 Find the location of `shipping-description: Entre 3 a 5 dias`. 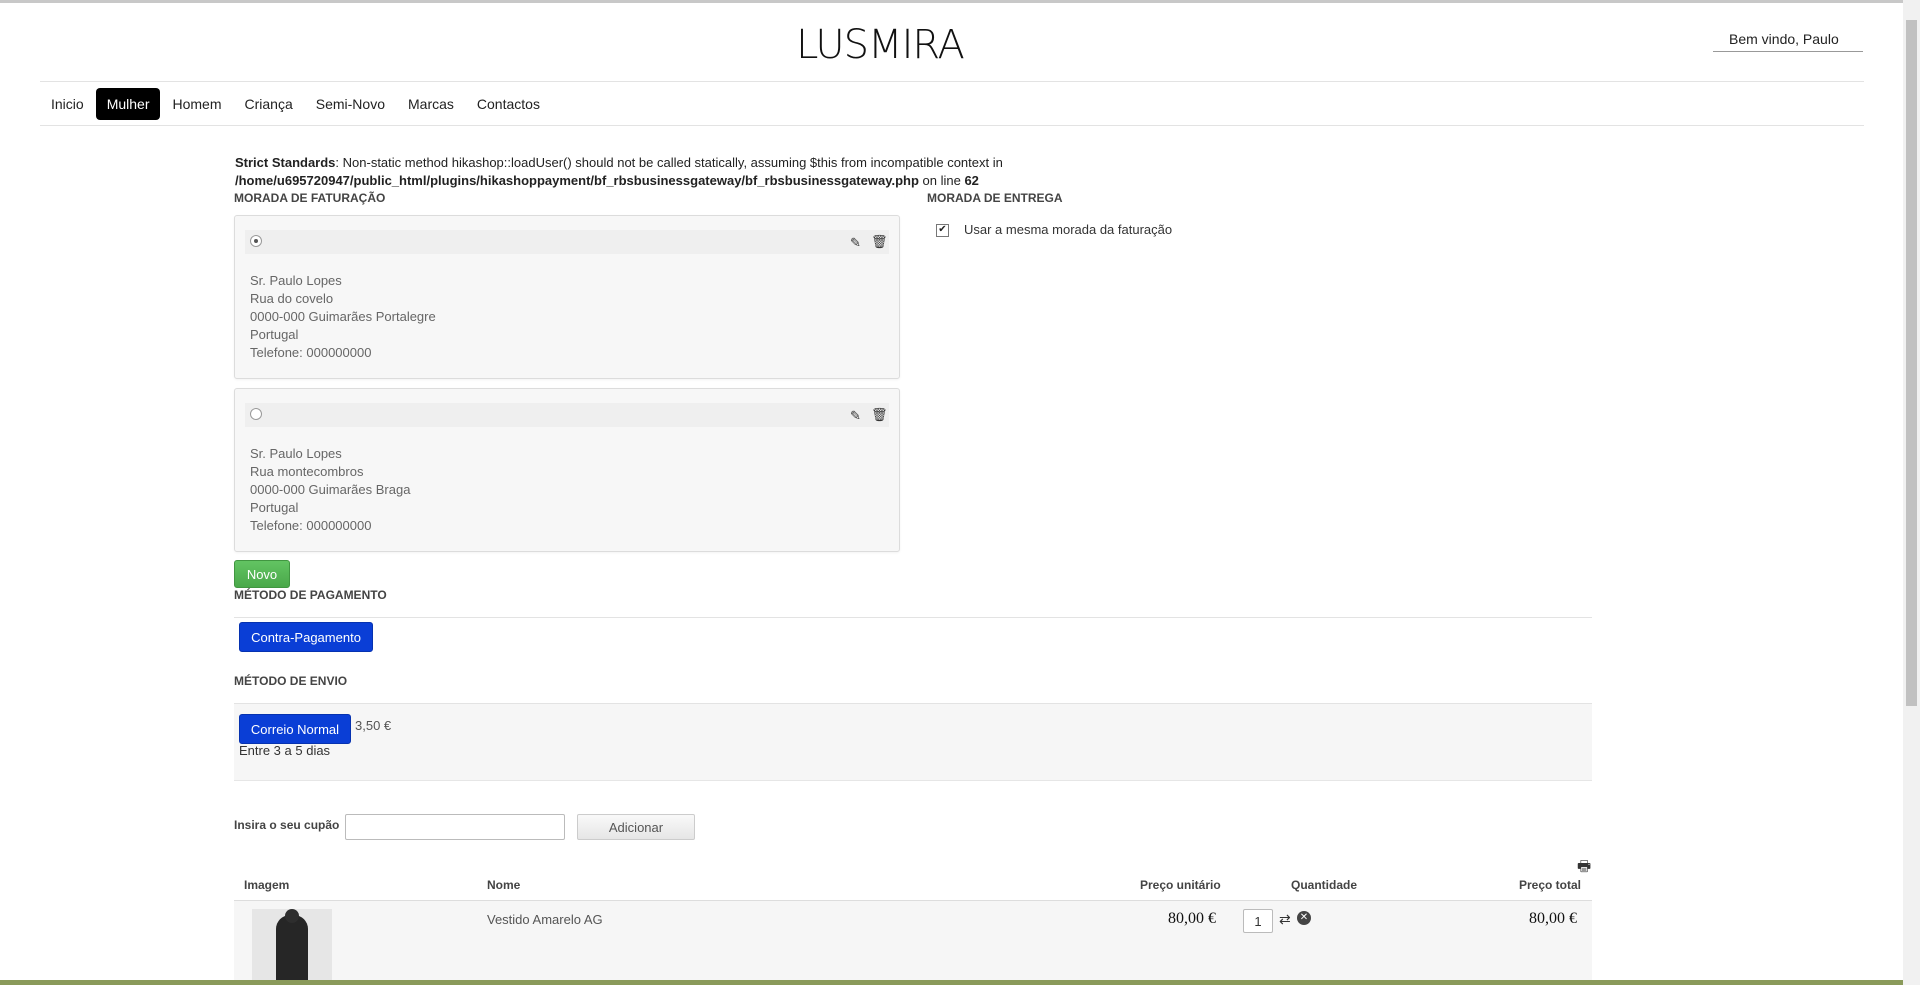

shipping-description: Entre 3 a 5 dias is located at coordinates (285, 750).